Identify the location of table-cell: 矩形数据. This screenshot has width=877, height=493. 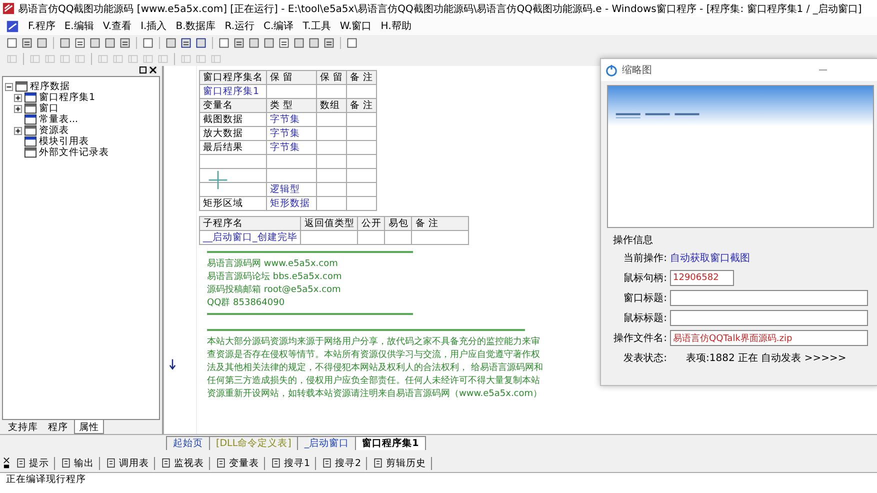
(290, 203).